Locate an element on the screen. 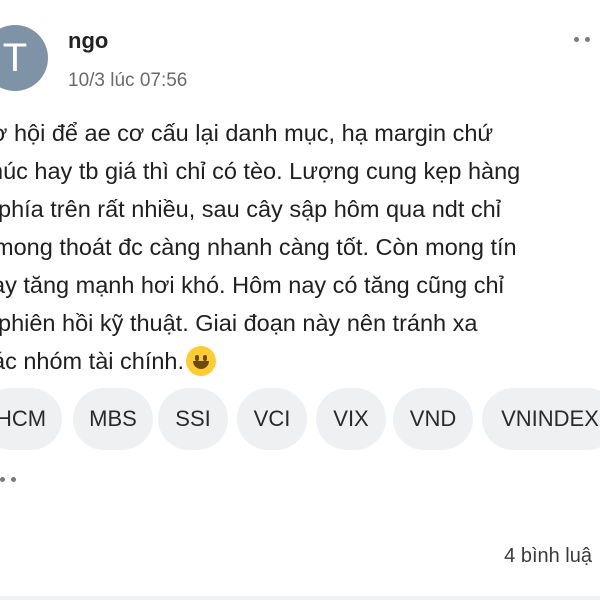 Image resolution: width=600 pixels, height=600 pixels. comment-count-link: 4 bình luậ is located at coordinates (548, 556).